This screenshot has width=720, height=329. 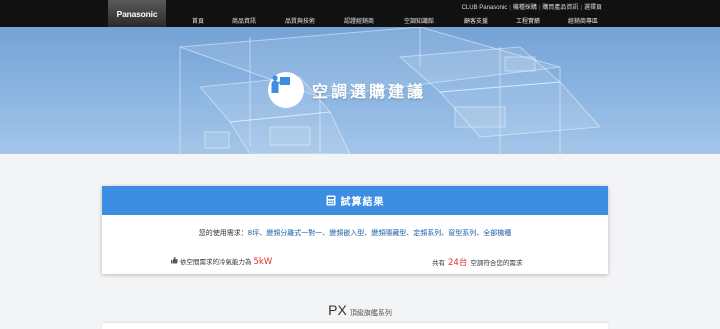 What do you see at coordinates (485, 8) in the screenshot?
I see `util-link-club: CLUB Panasonic` at bounding box center [485, 8].